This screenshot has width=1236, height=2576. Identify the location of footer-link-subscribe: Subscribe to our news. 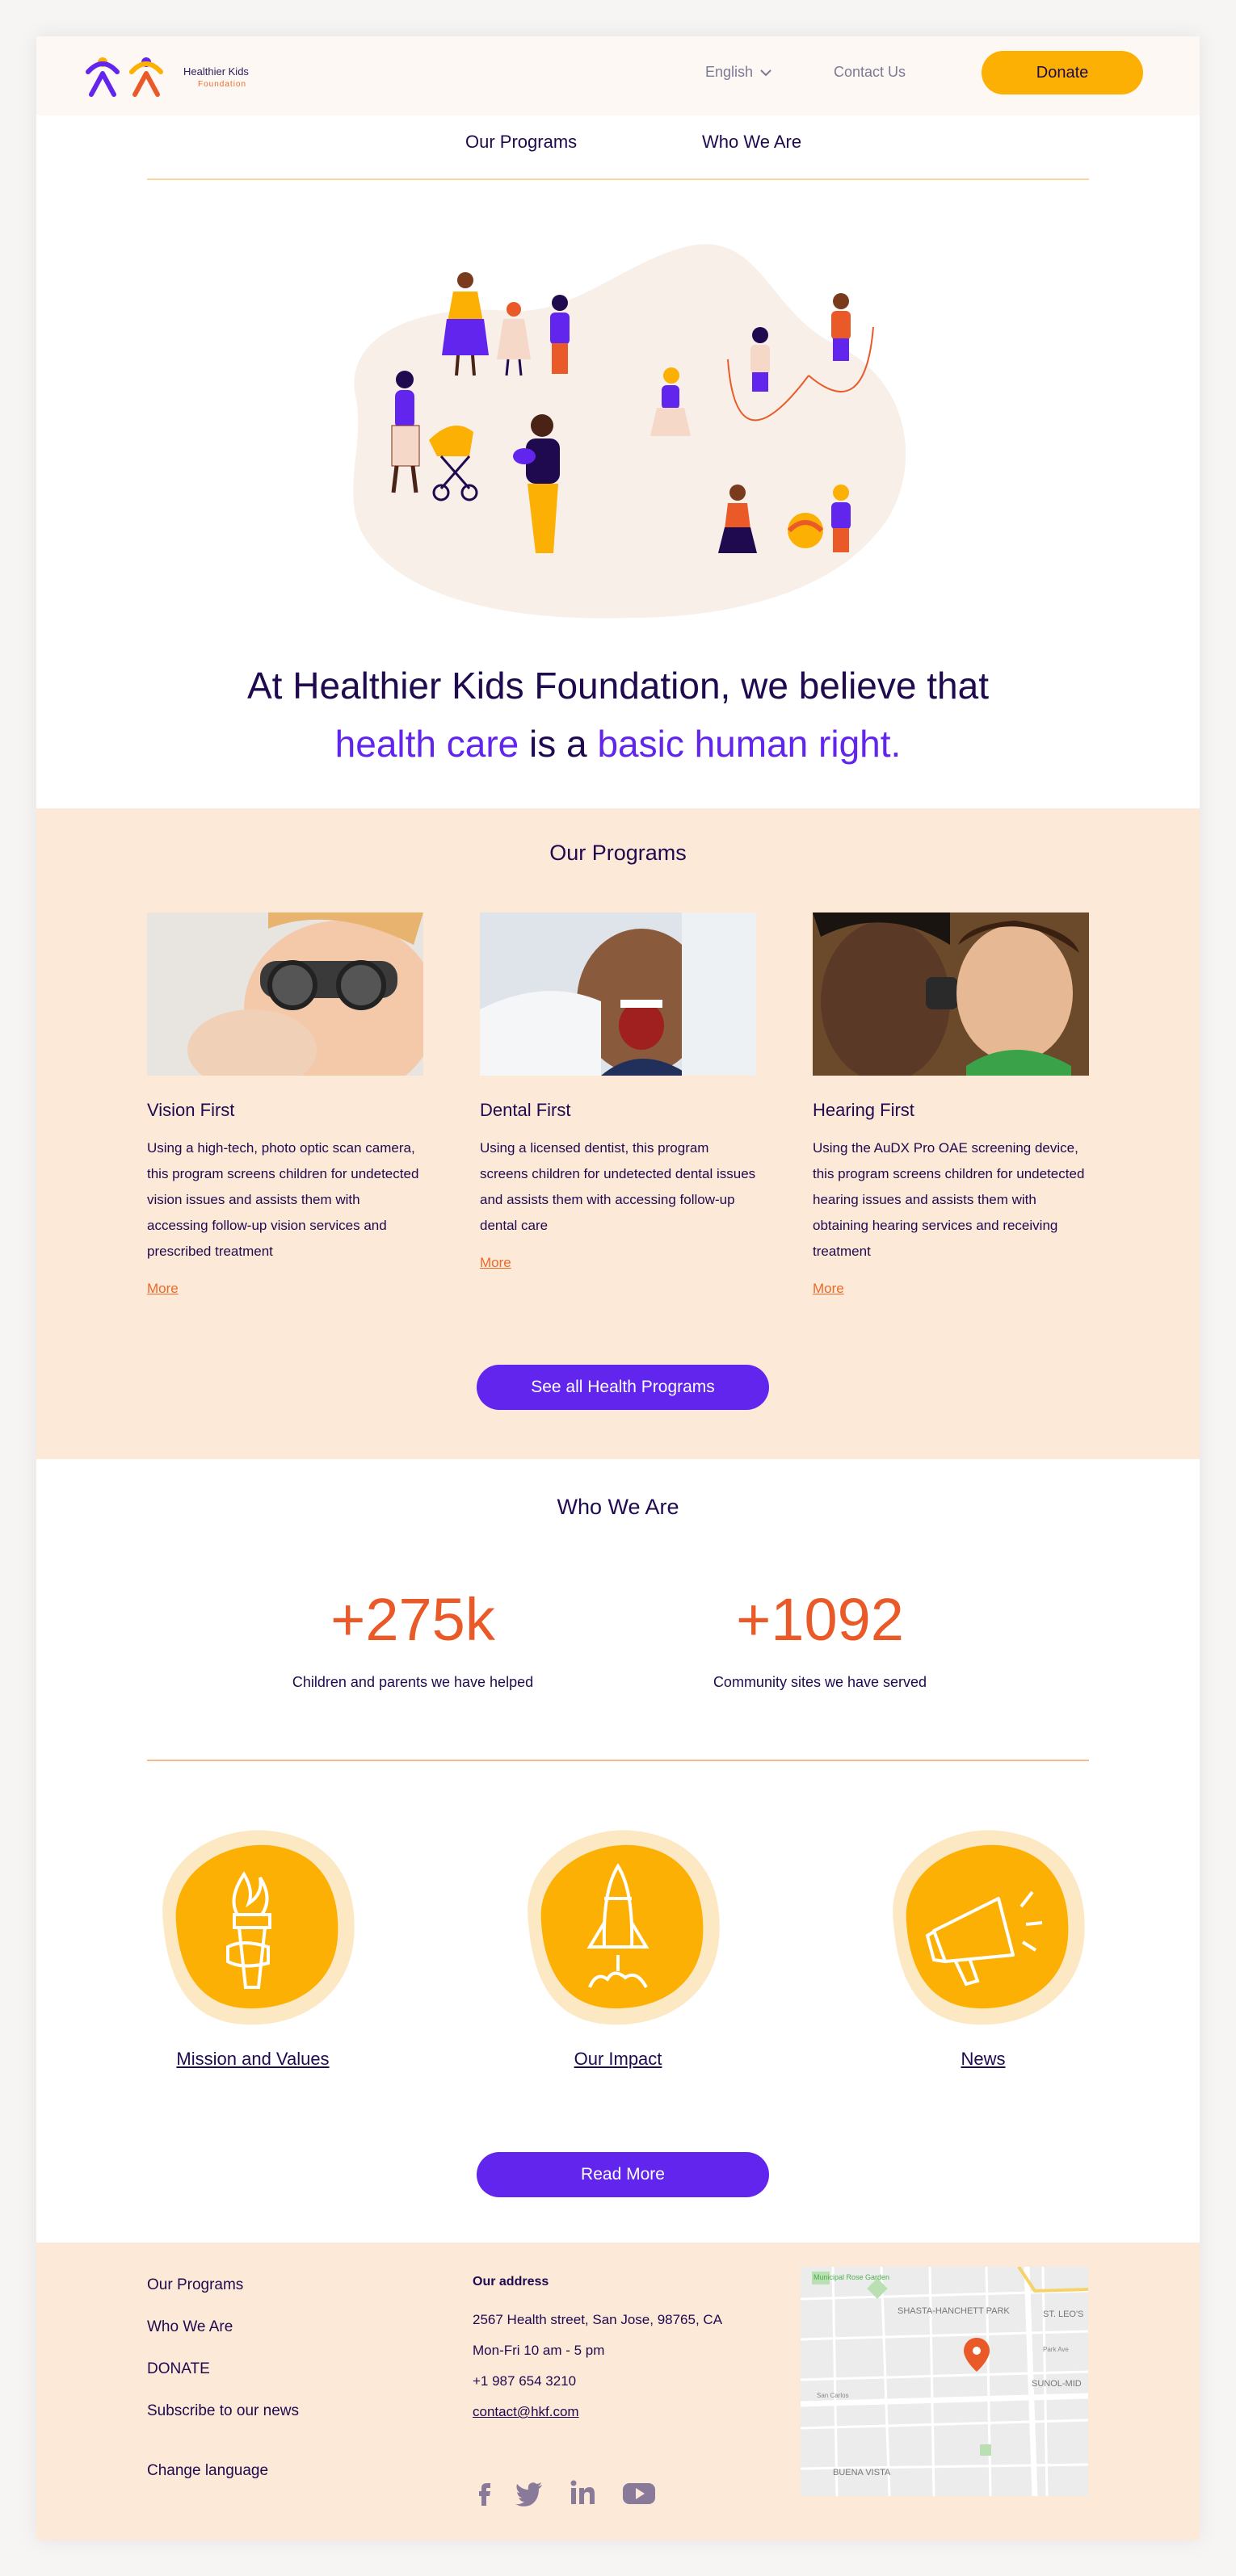
(223, 2411).